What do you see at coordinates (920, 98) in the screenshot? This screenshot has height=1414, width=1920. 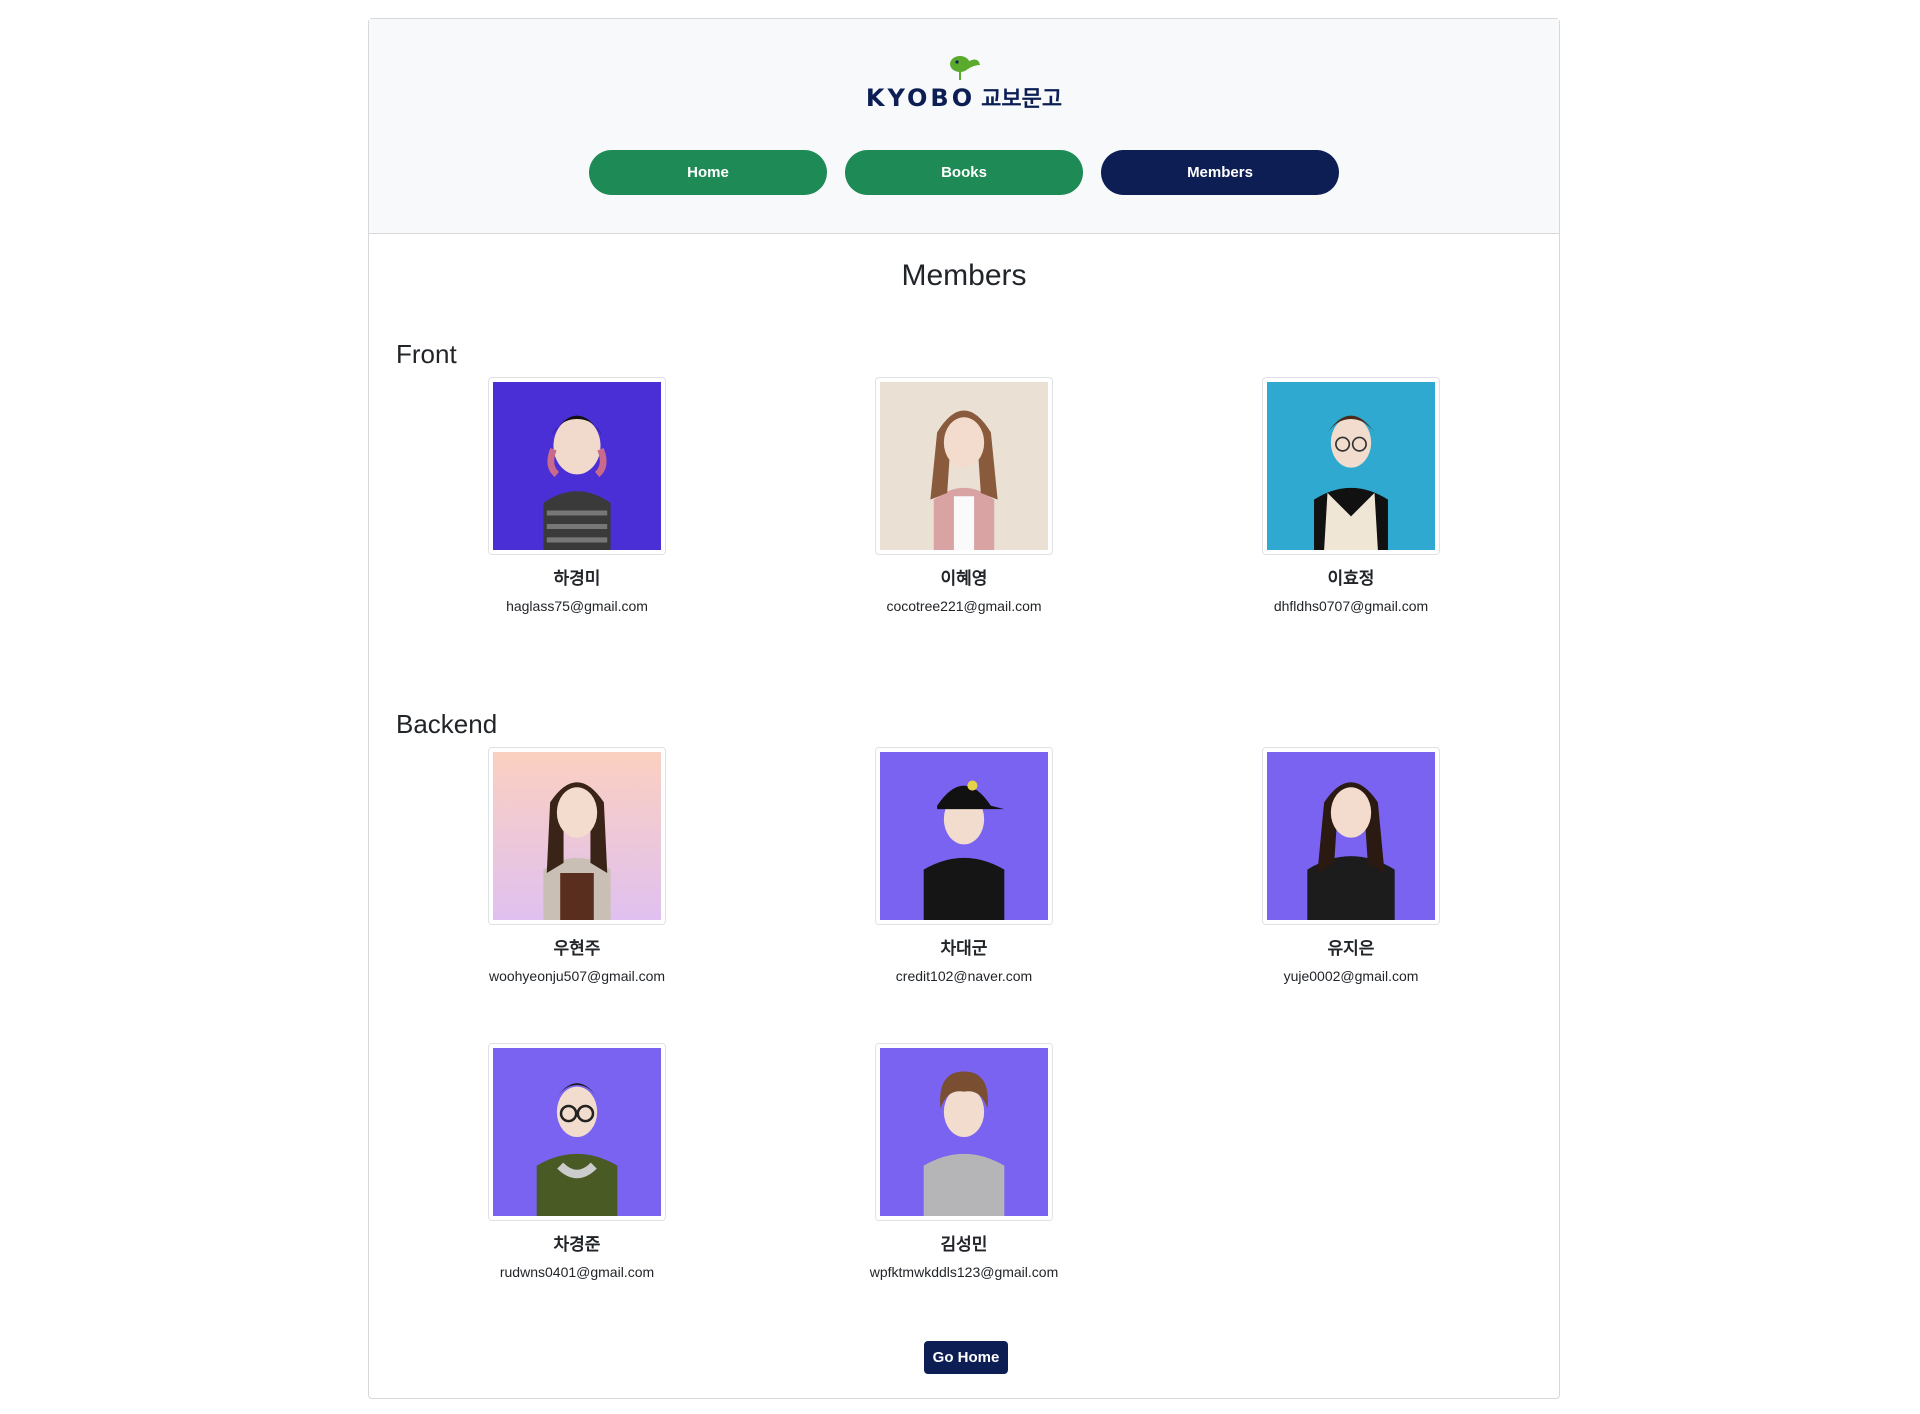 I see `logo-text-en: KYOBO` at bounding box center [920, 98].